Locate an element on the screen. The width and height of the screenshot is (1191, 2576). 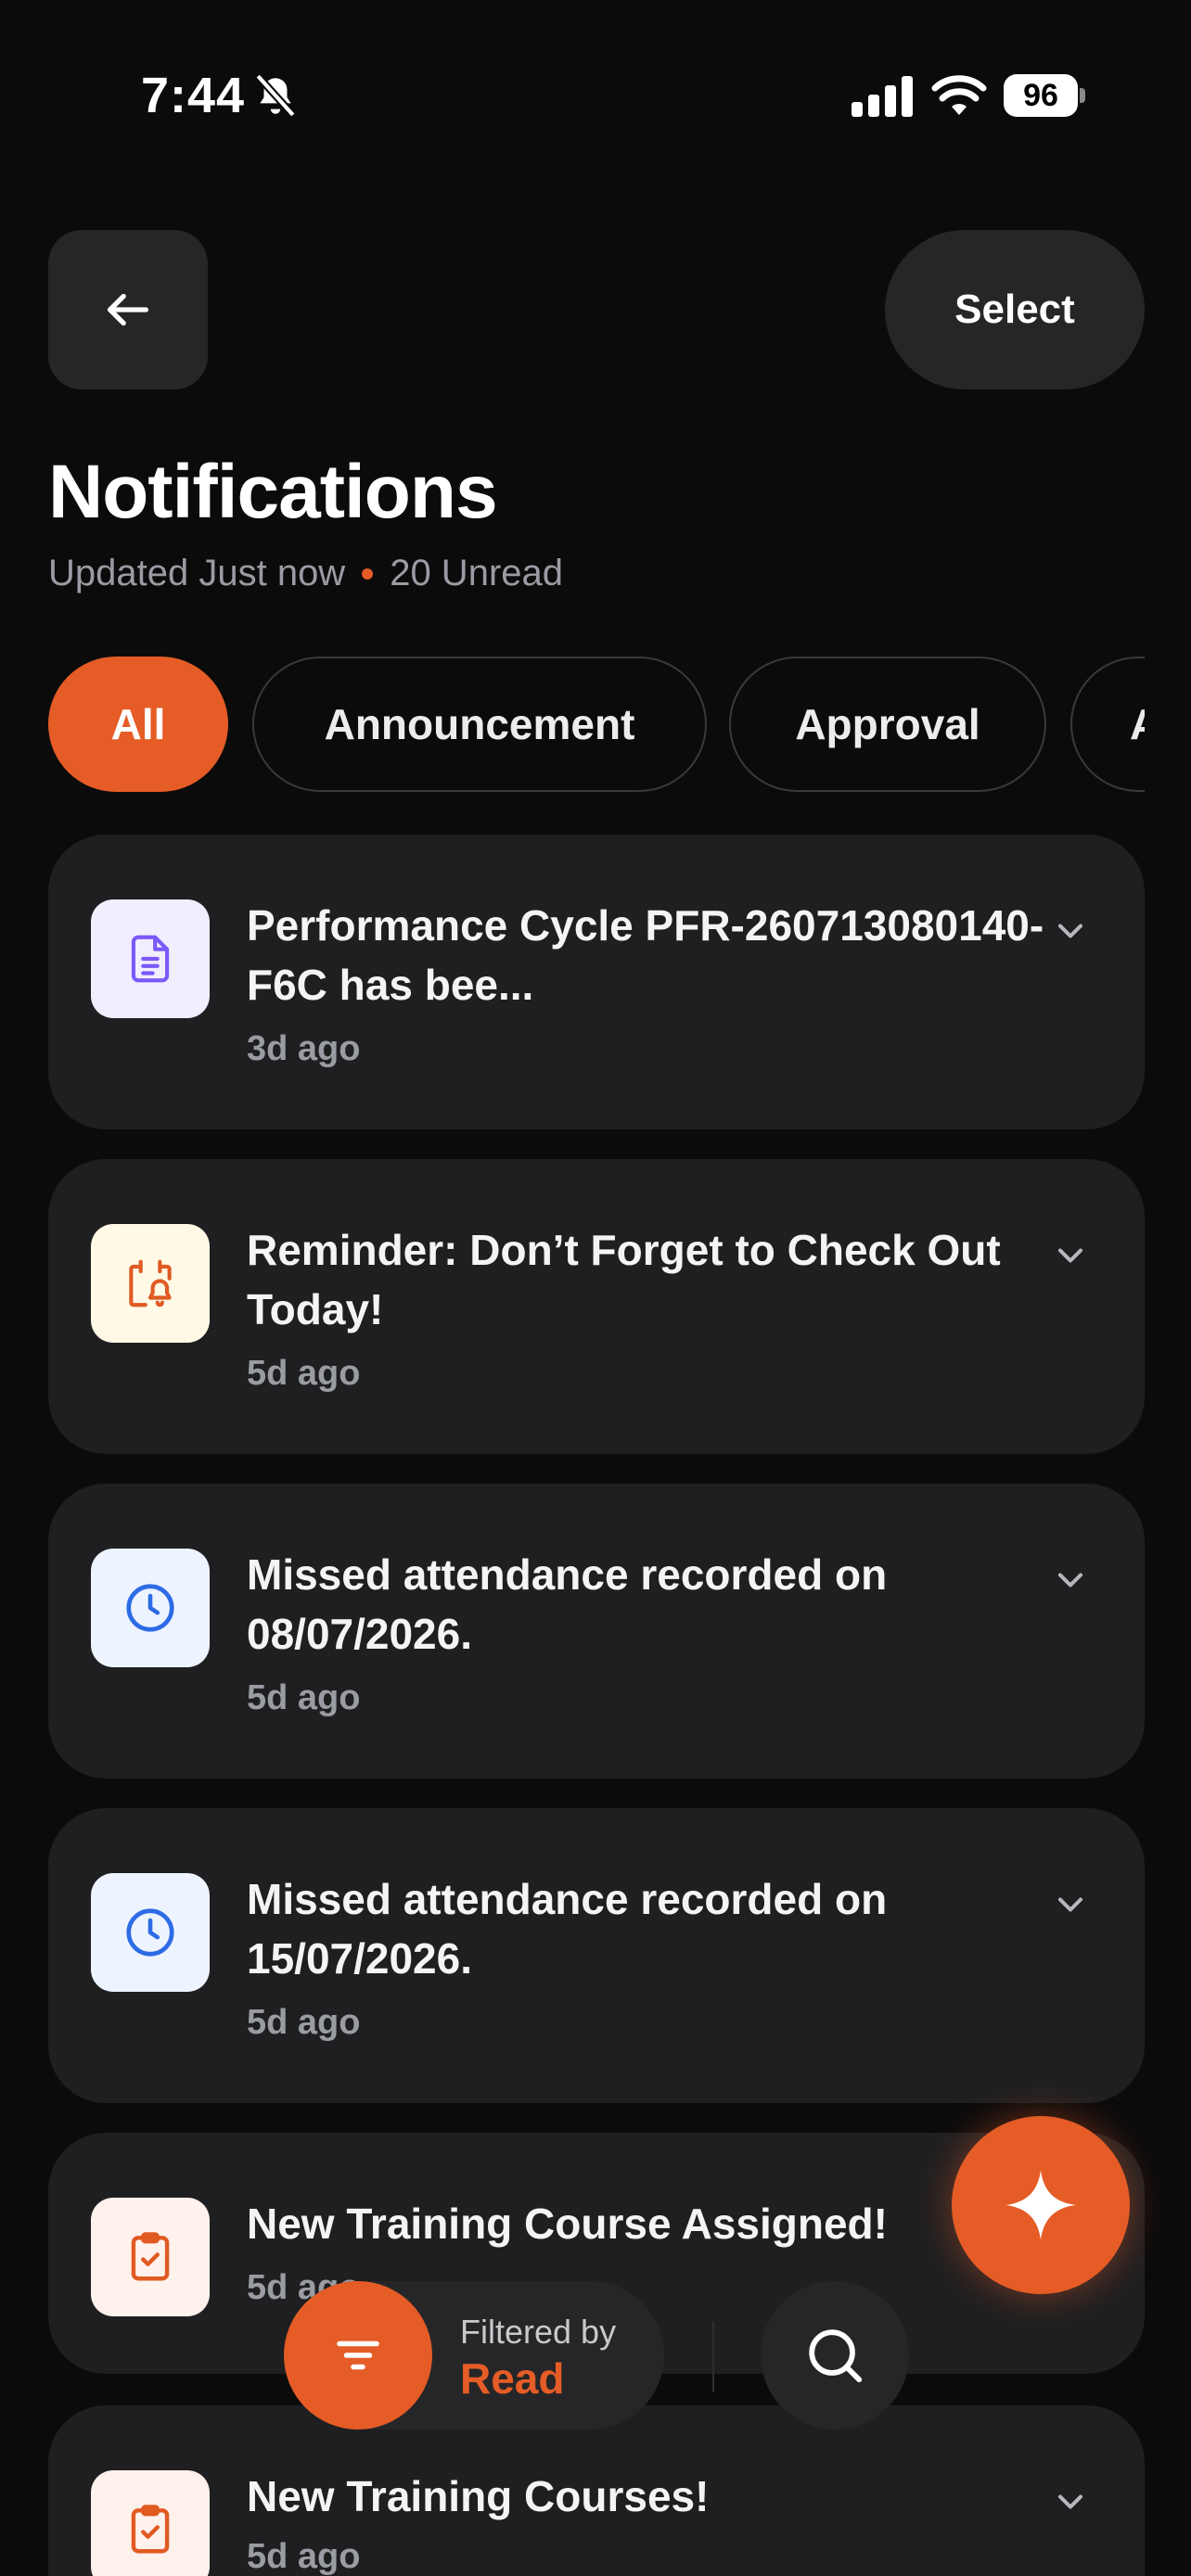
back-button is located at coordinates (128, 309).